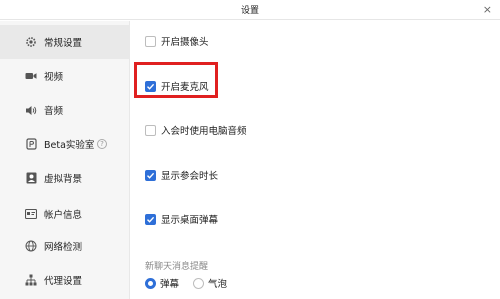 The width and height of the screenshot is (500, 299). I want to click on beta-lab-icon, so click(31, 144).